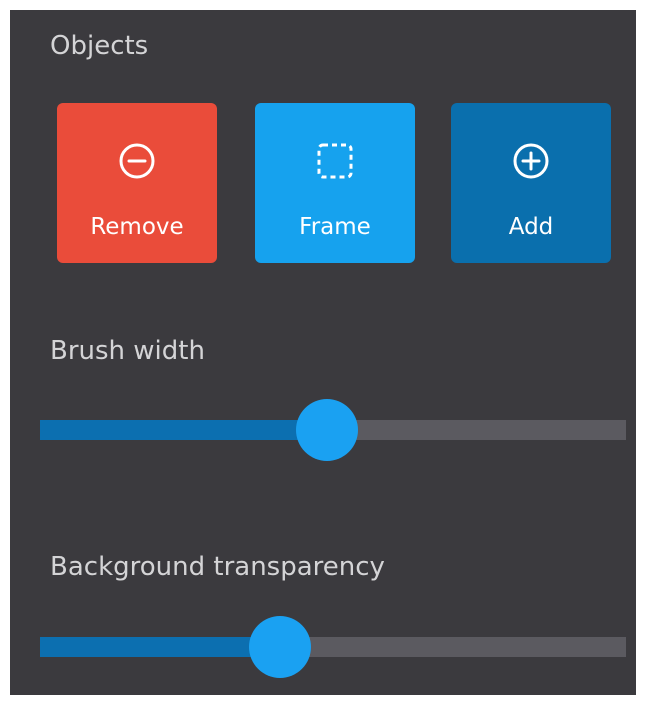  What do you see at coordinates (127, 351) in the screenshot?
I see `brush-width-title: Brush width` at bounding box center [127, 351].